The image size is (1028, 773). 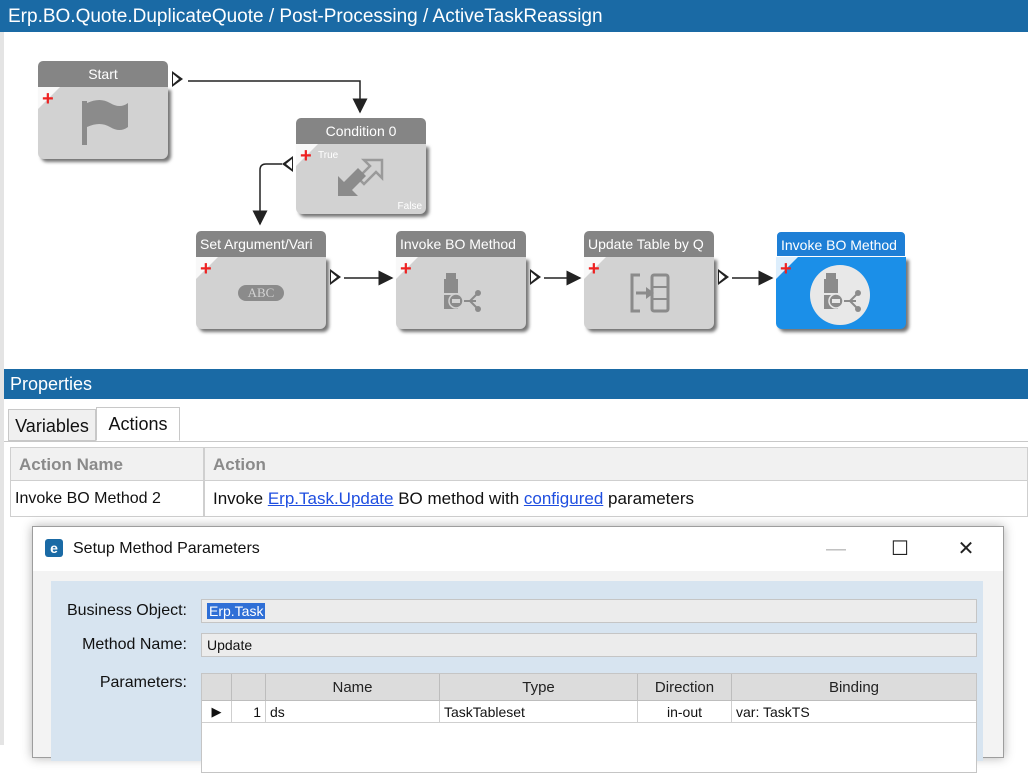 What do you see at coordinates (331, 498) in the screenshot?
I see `bo-method-link: Erp.Task.Update` at bounding box center [331, 498].